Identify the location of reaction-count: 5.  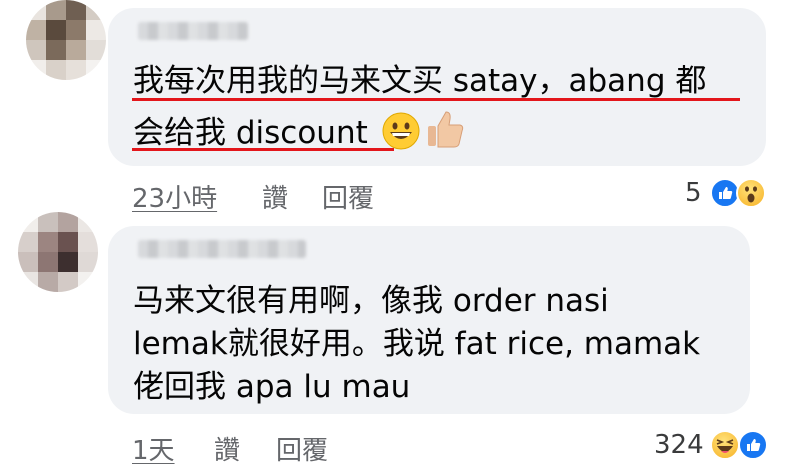
(693, 193).